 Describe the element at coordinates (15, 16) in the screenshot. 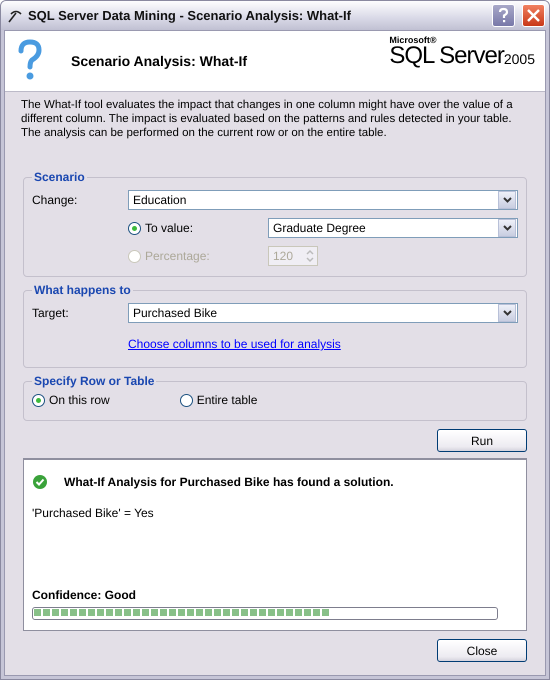

I see `pickaxe-icon` at that location.